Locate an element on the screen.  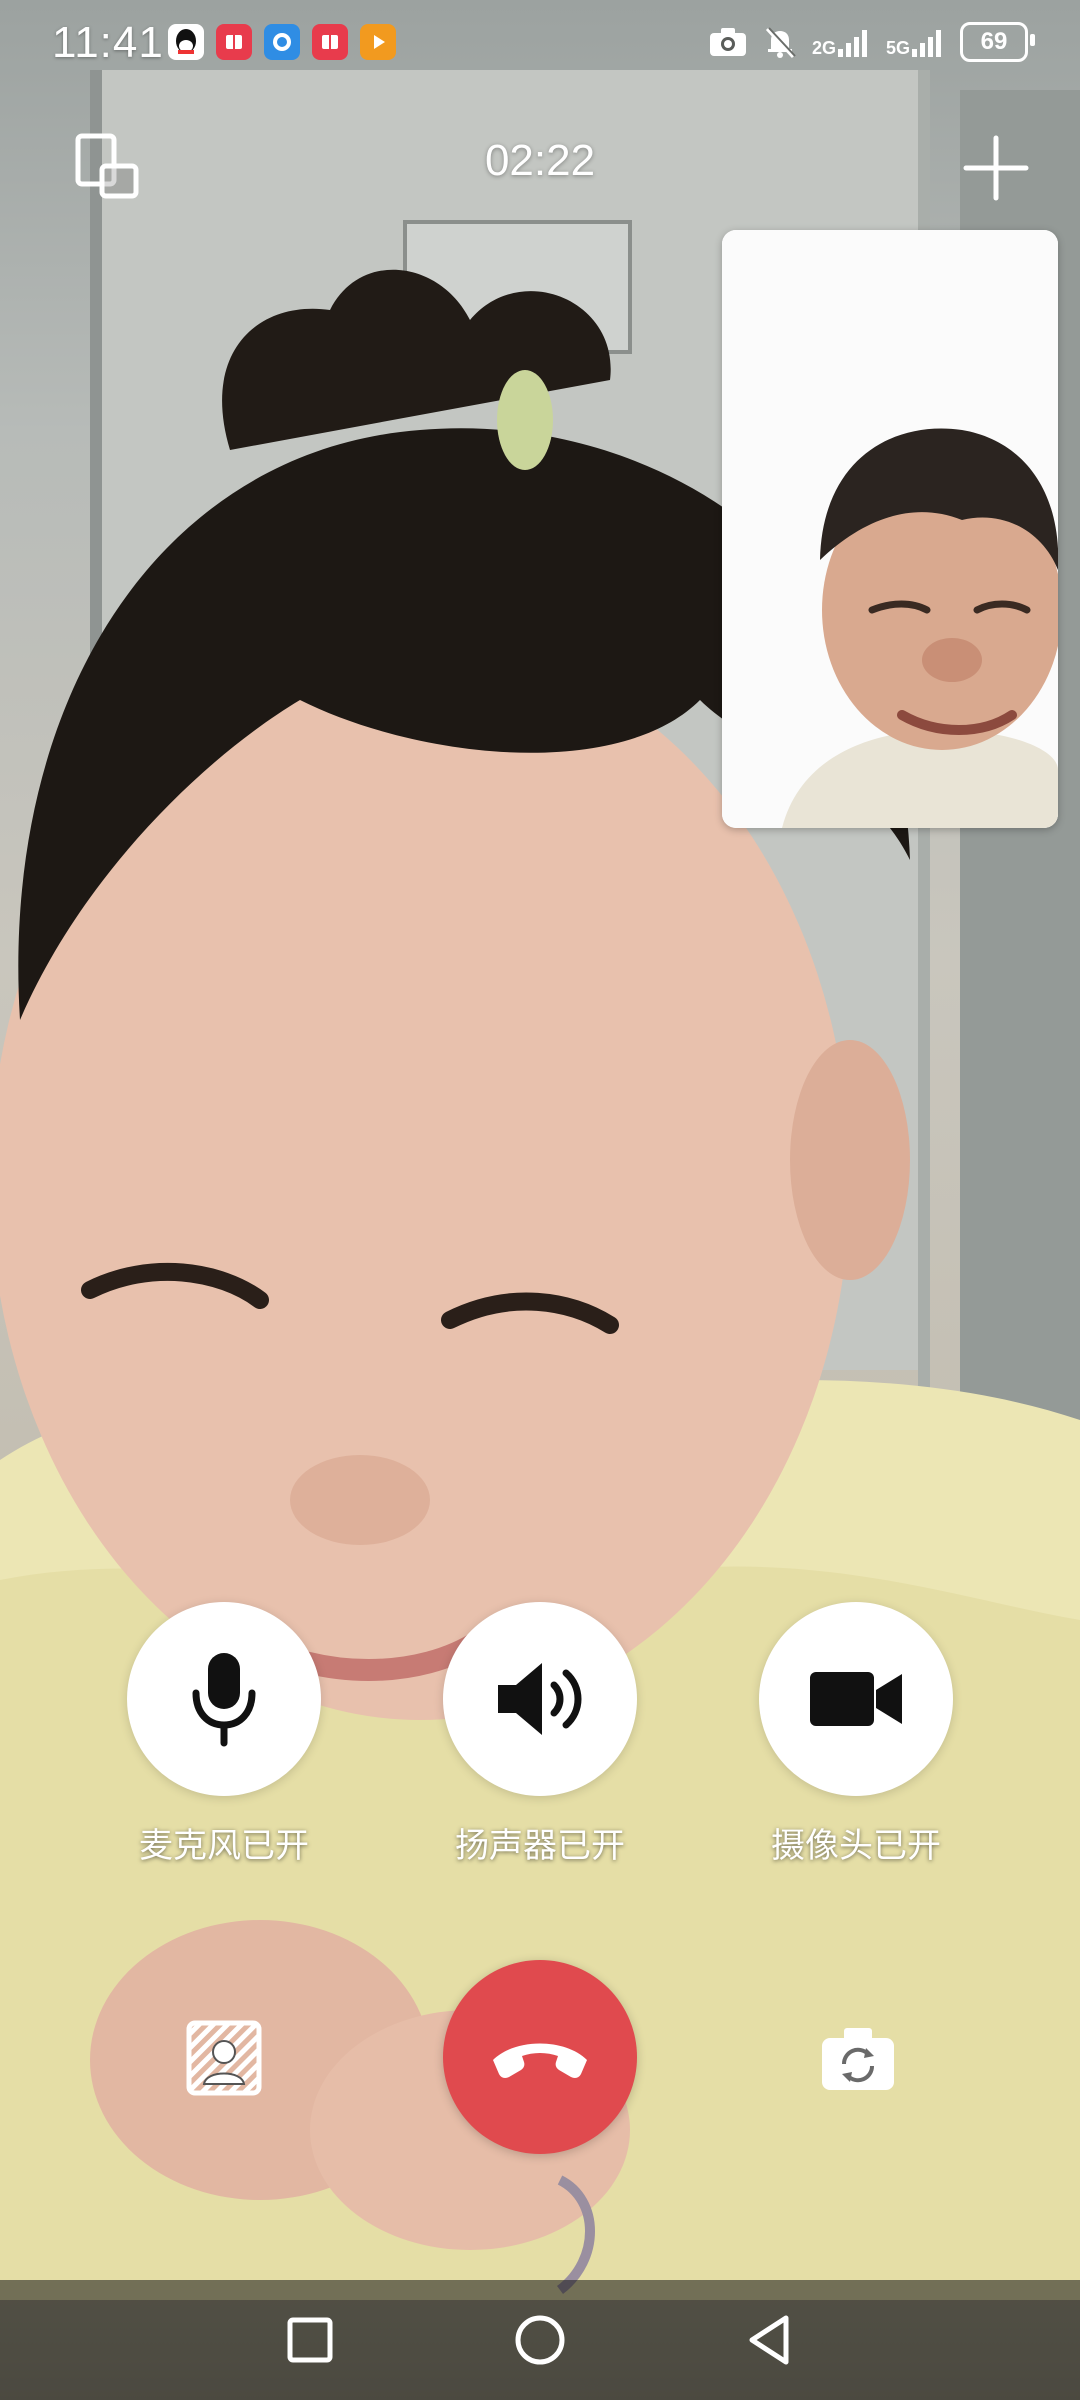
call-timer: 02:22 is located at coordinates (540, 160).